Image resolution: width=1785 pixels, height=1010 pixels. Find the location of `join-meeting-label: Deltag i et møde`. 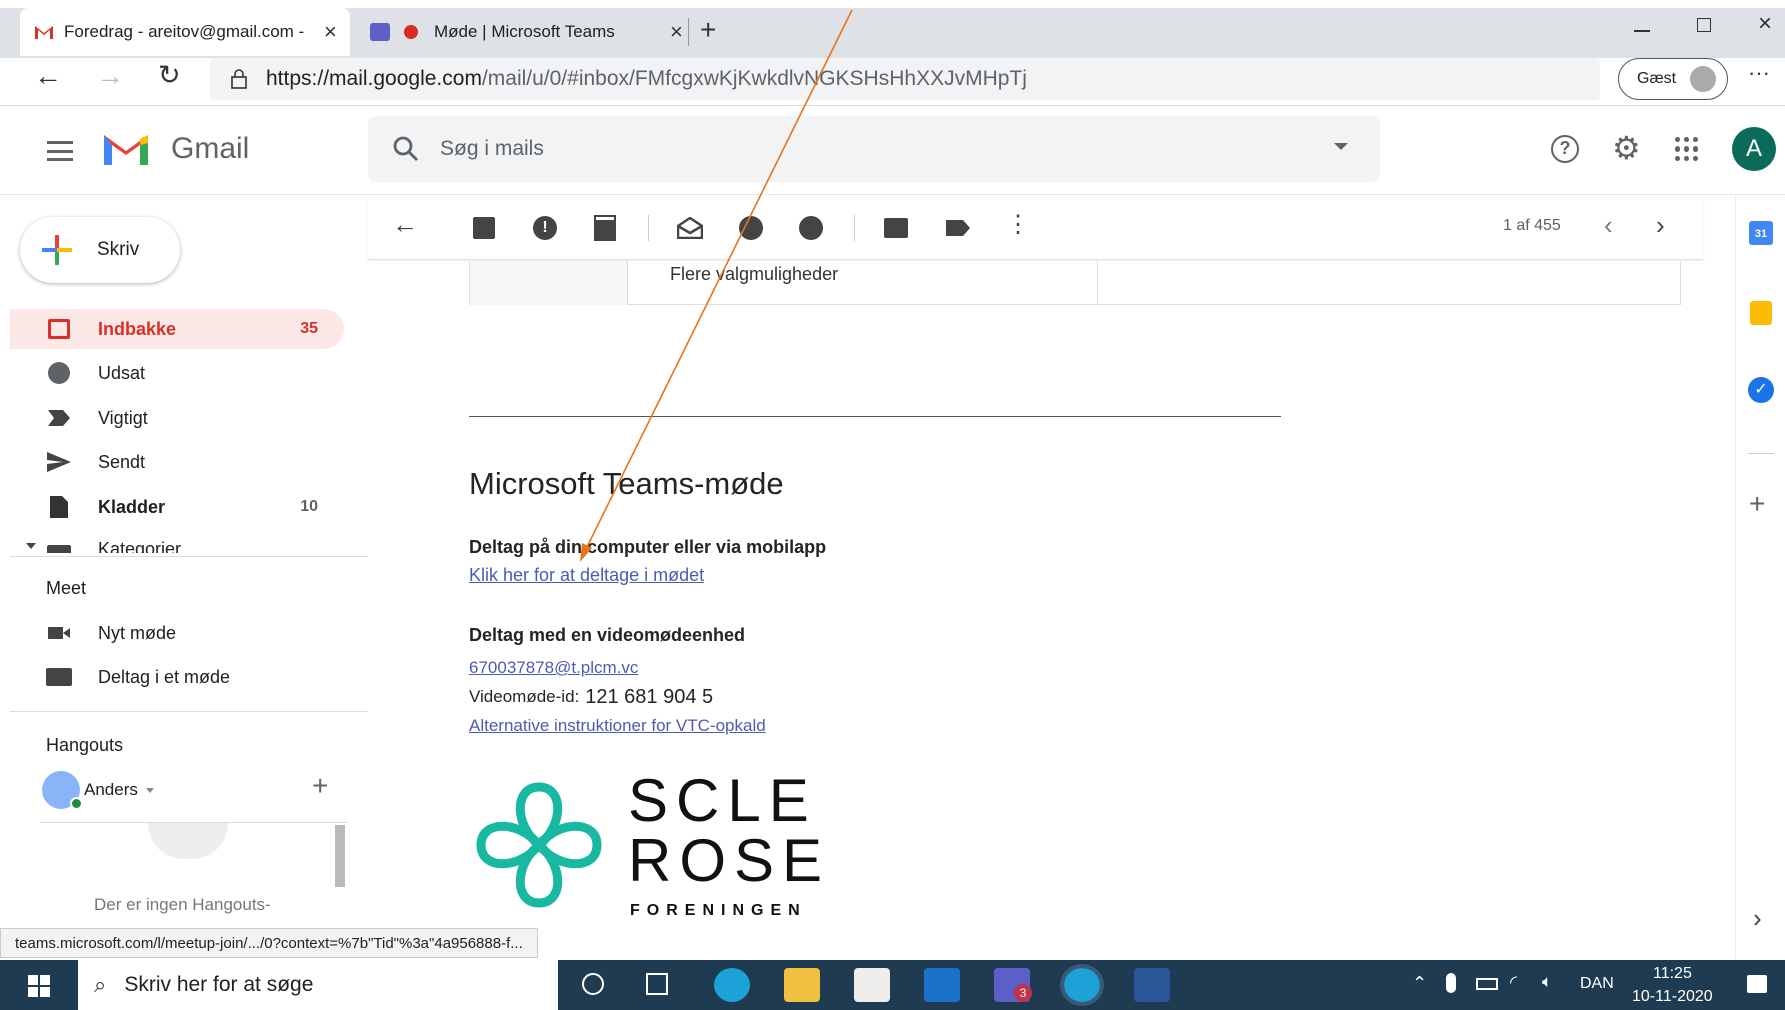

join-meeting-label: Deltag i et møde is located at coordinates (164, 676).